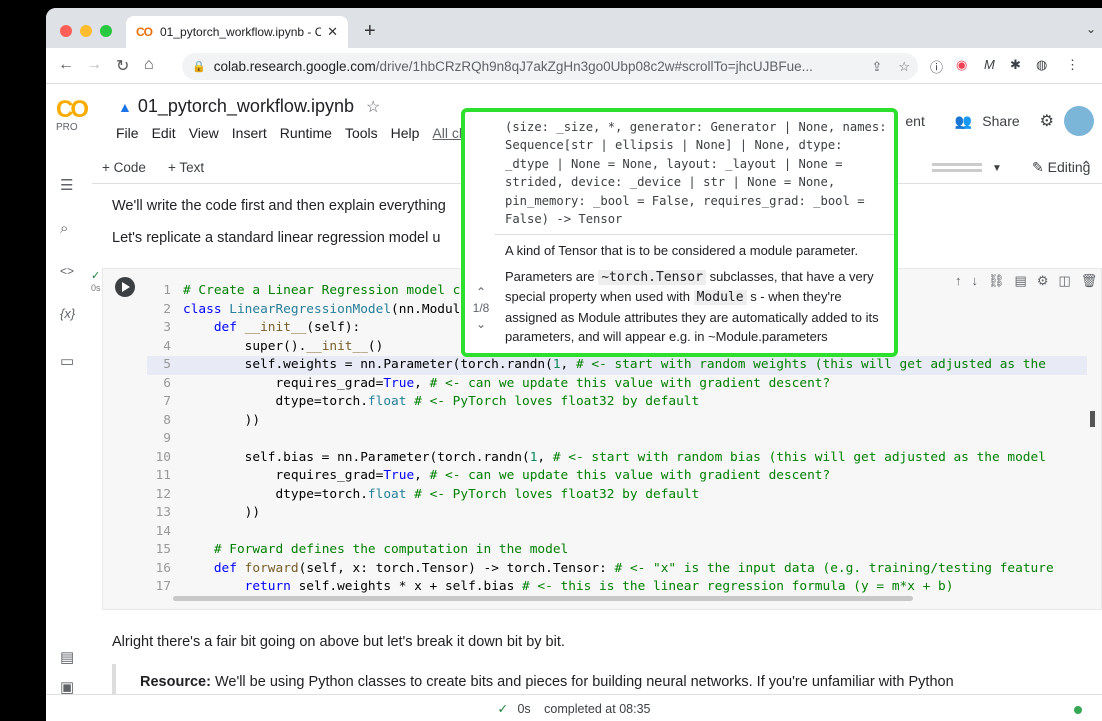  Describe the element at coordinates (167, 438) in the screenshot. I see `code-line: 9` at that location.